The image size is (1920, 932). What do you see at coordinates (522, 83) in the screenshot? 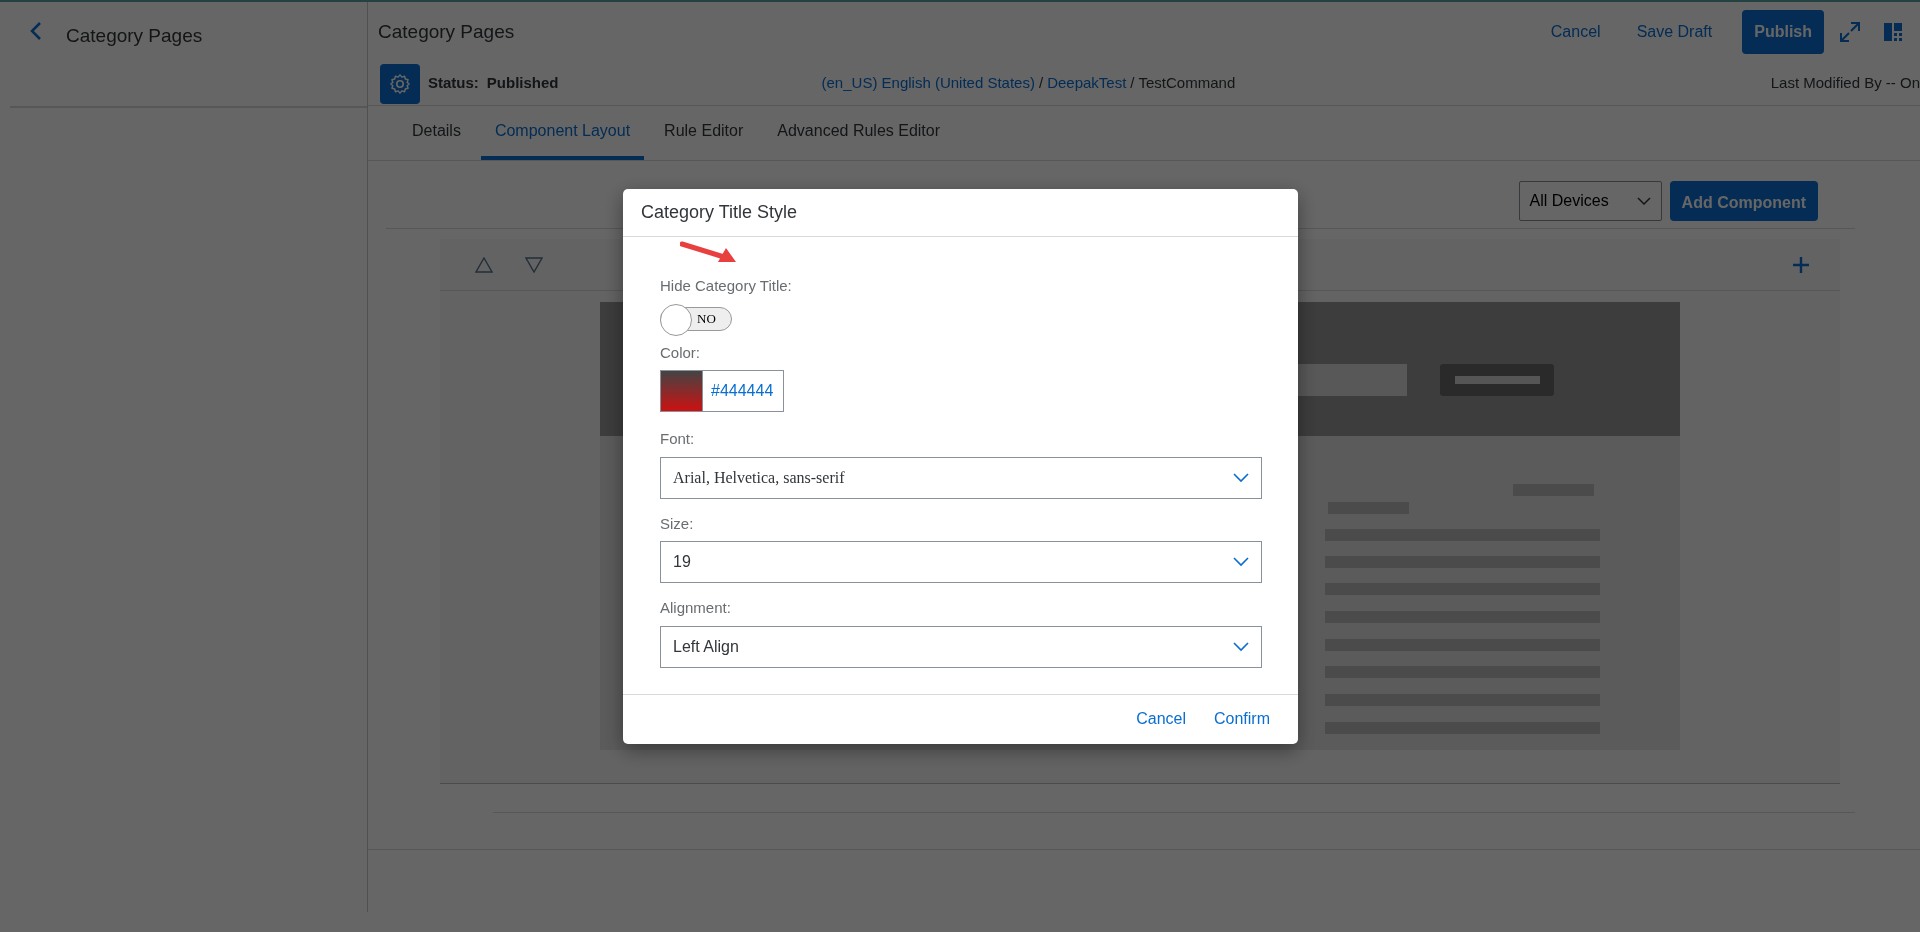
I see `status-value: Published` at bounding box center [522, 83].